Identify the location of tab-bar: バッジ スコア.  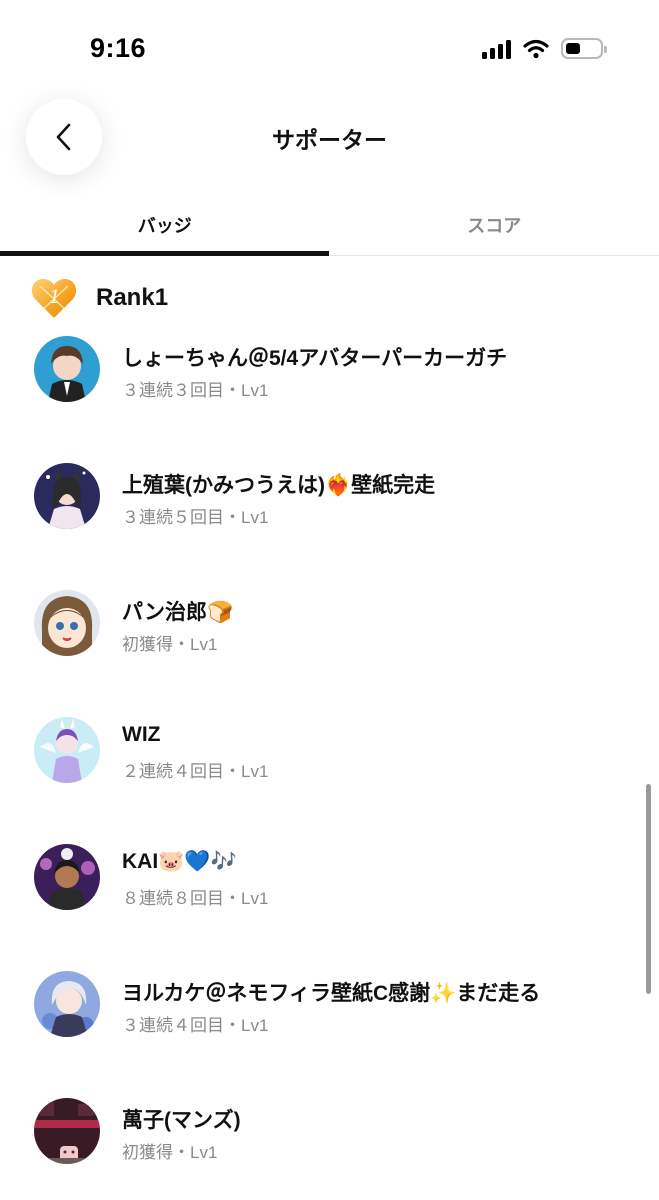
(329, 227).